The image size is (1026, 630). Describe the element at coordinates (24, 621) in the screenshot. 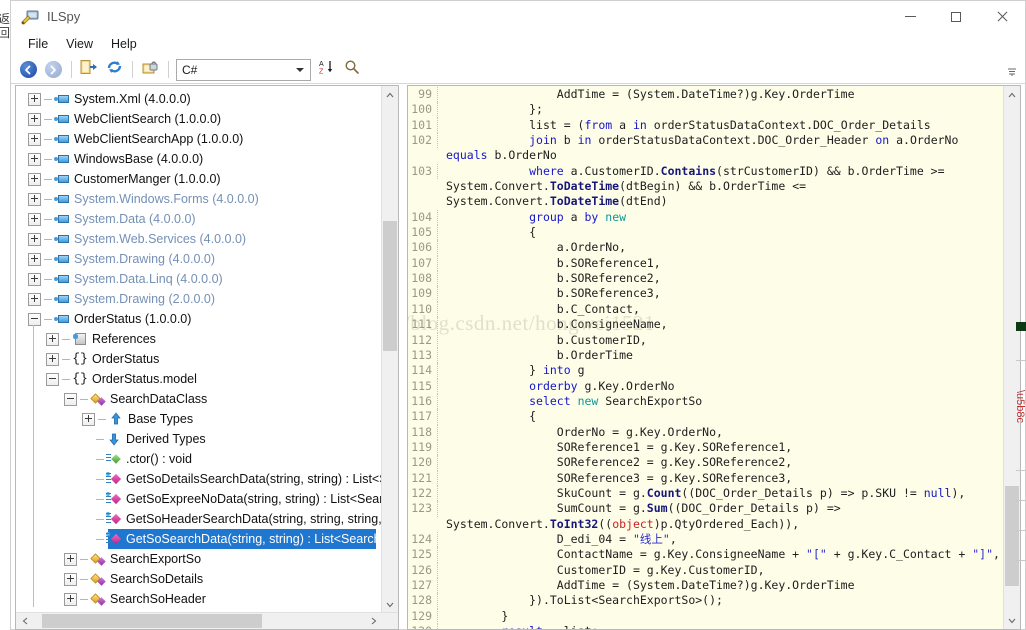

I see `tree-scroll-left-icon` at that location.